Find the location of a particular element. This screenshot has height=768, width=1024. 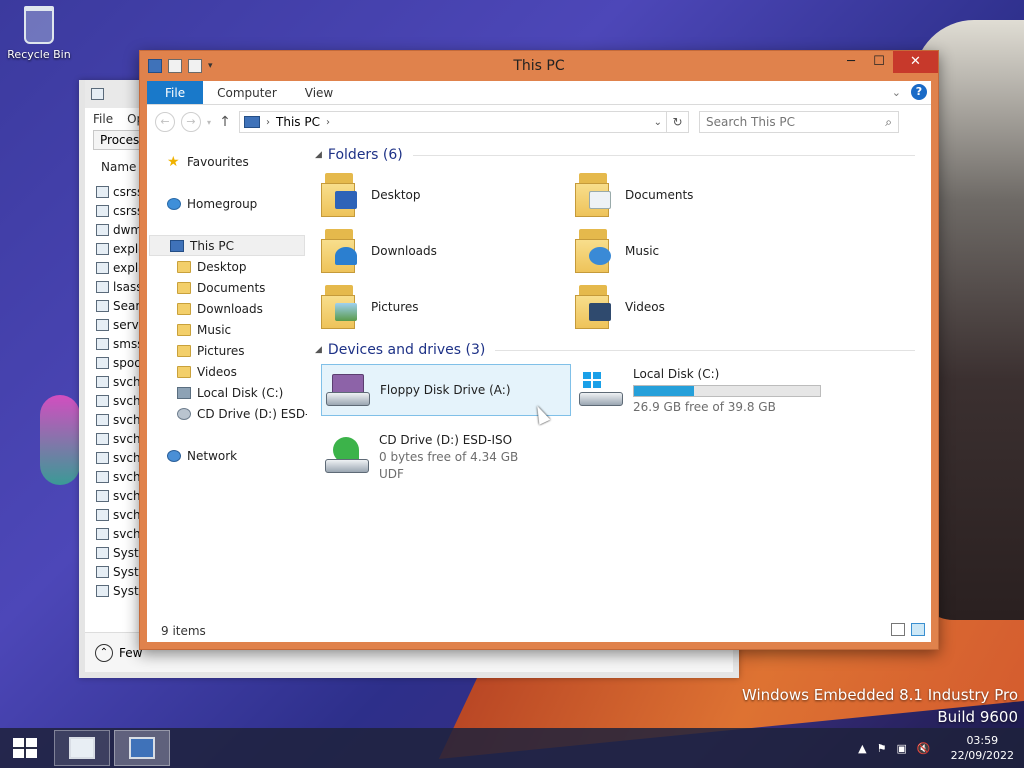

drive-local-disk: Local Disk (C:) 26.9 GB free of 39.8 GB is located at coordinates (720, 390).